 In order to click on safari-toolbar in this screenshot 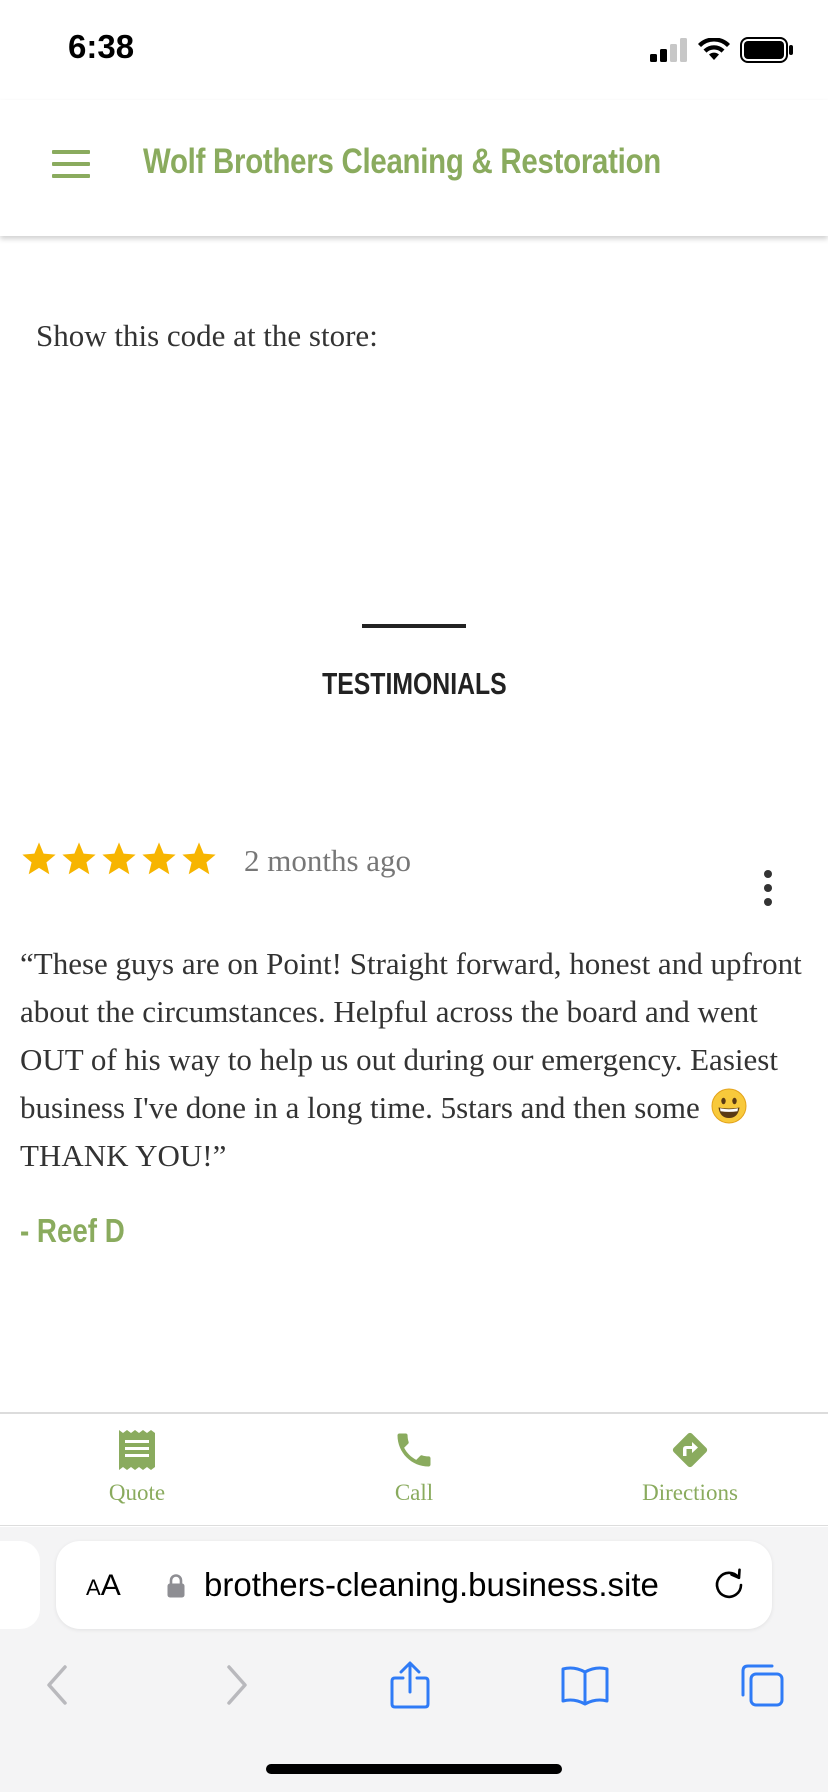, I will do `click(414, 1685)`.